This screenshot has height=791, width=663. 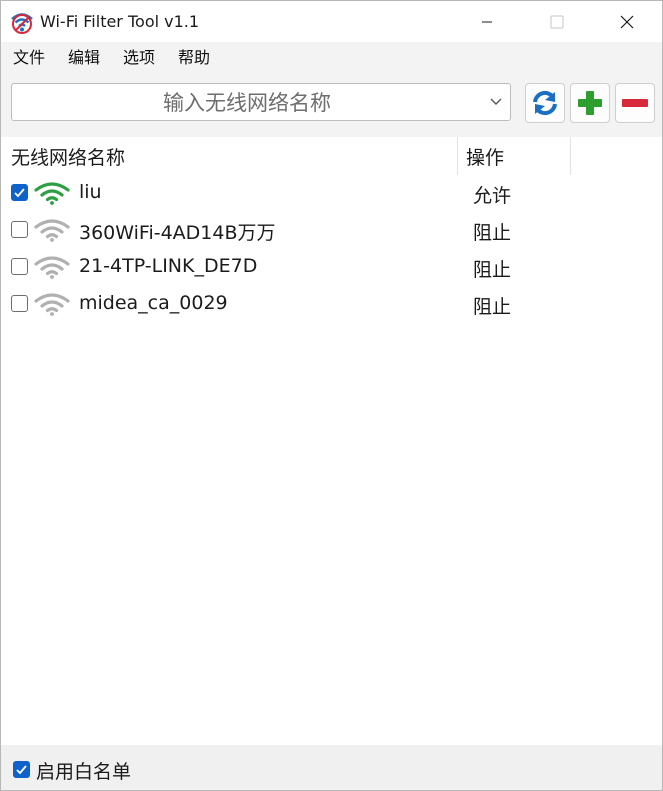 I want to click on ssid-text: midea_ca_0029, so click(x=153, y=303).